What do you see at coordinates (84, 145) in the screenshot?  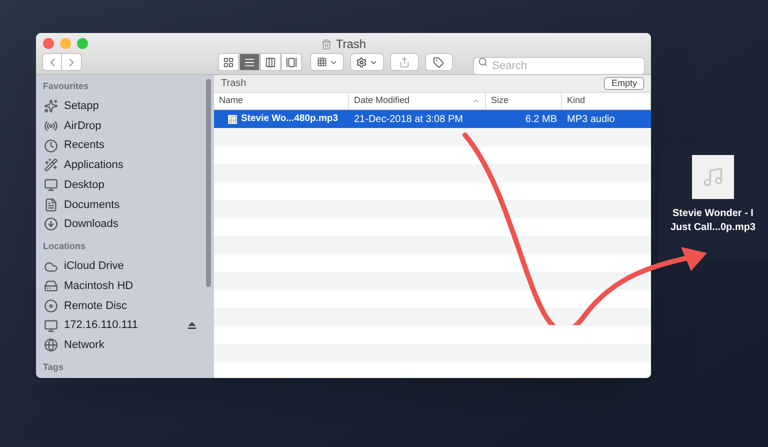 I see `sidebar-item: Recents` at bounding box center [84, 145].